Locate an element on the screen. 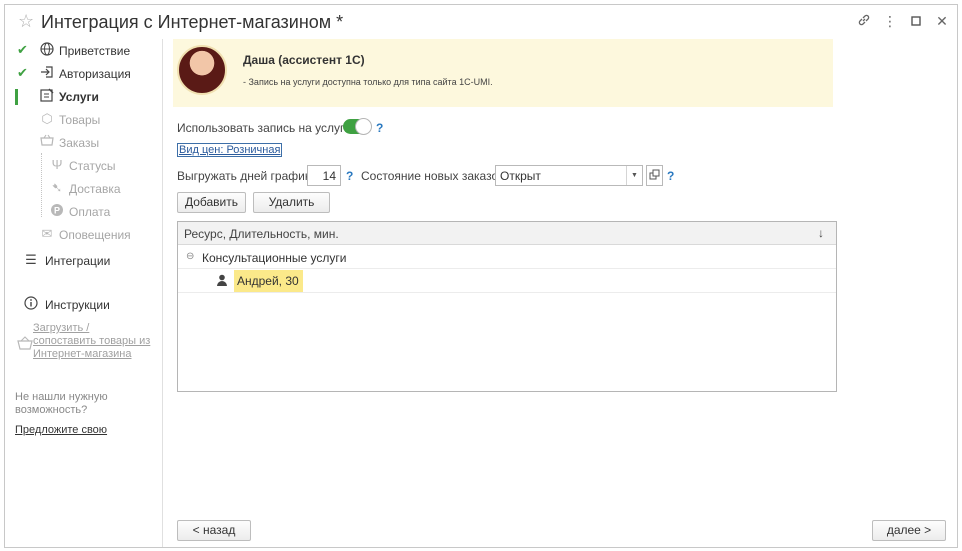 The height and width of the screenshot is (551, 962). sidebar-item-services: Услуги is located at coordinates (84, 97).